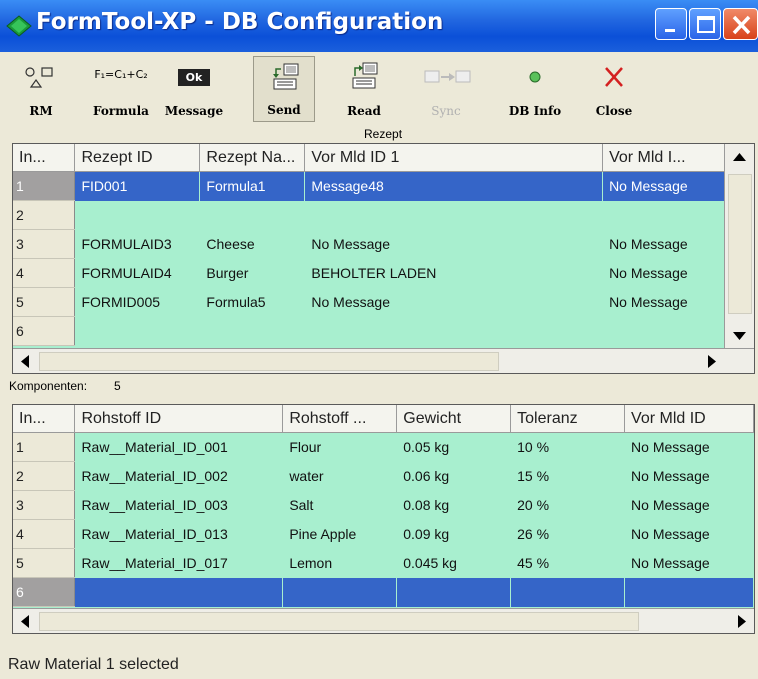 The height and width of the screenshot is (679, 758). I want to click on rezept-cell: FID001, so click(137, 186).